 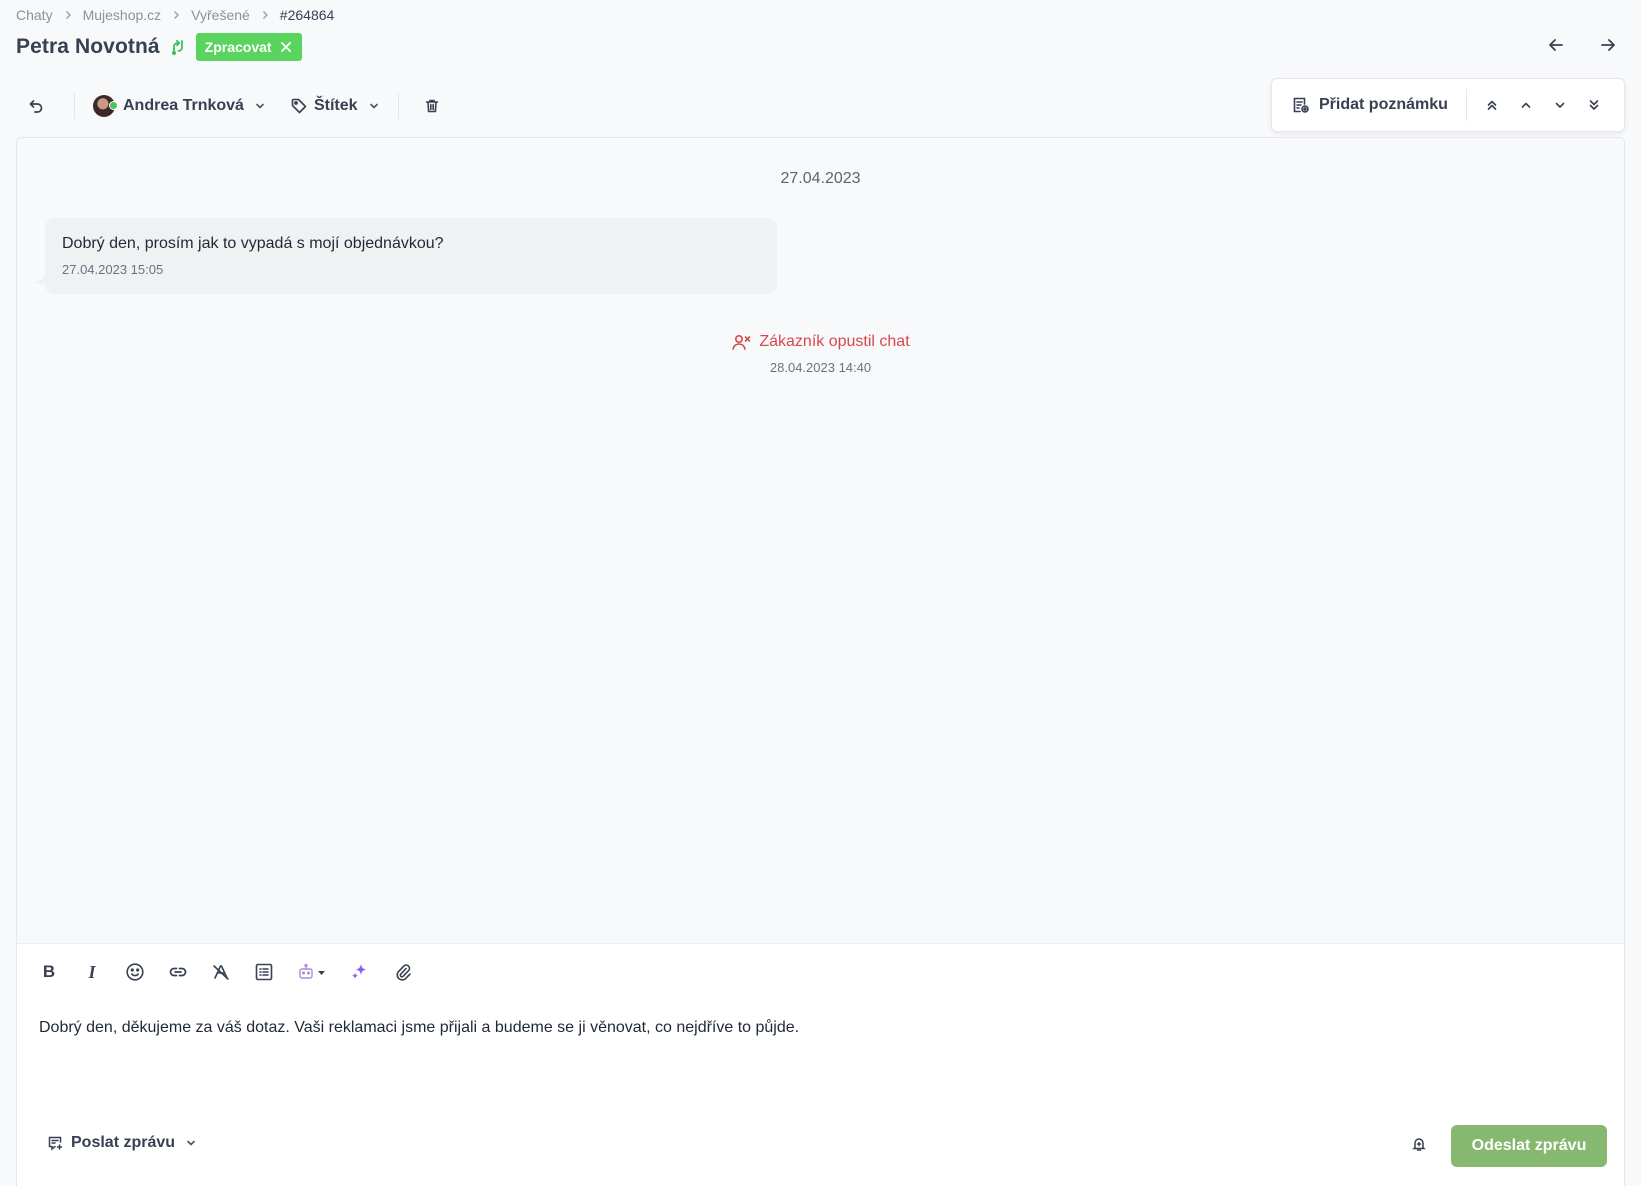 I want to click on date-separator: 27.04.2023, so click(x=820, y=178).